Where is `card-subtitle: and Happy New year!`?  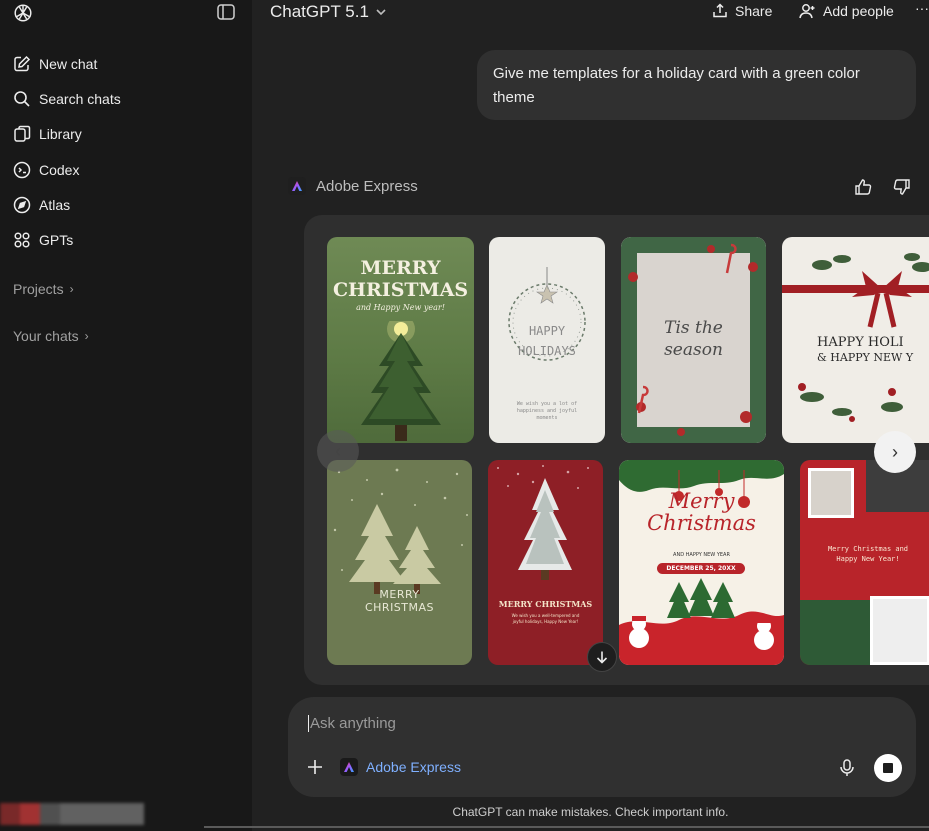 card-subtitle: and Happy New year! is located at coordinates (400, 307).